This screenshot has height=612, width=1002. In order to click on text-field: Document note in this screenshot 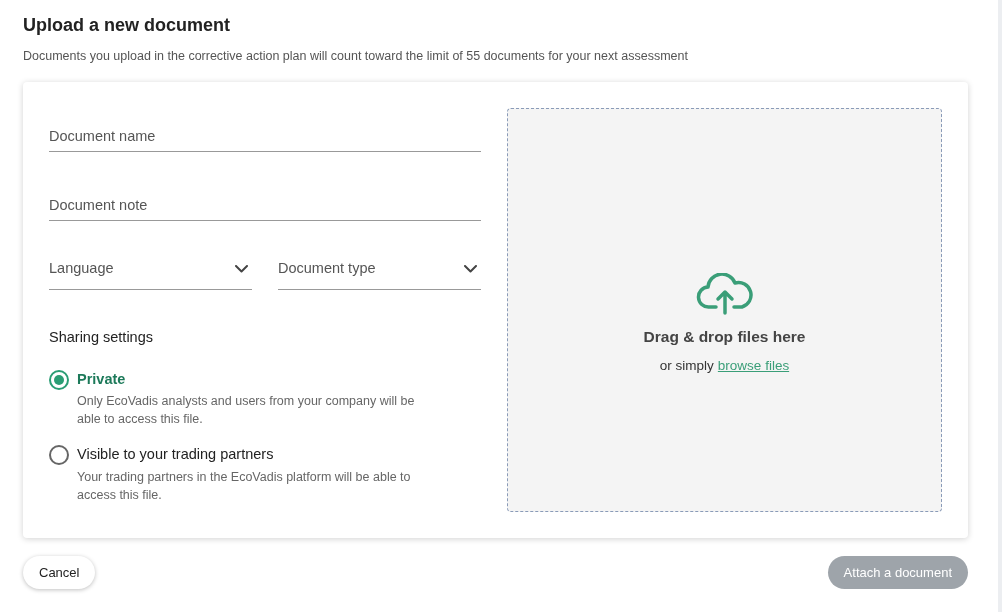, I will do `click(265, 198)`.